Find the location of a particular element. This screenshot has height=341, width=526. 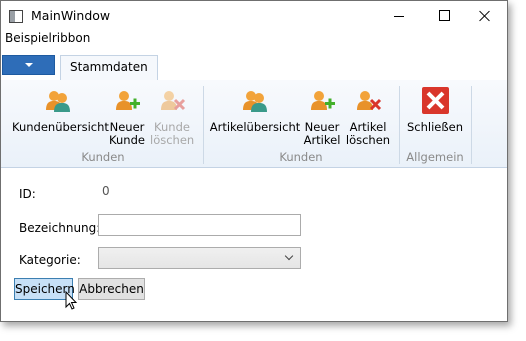

new-article-button: Neuer Artikel is located at coordinates (322, 115).